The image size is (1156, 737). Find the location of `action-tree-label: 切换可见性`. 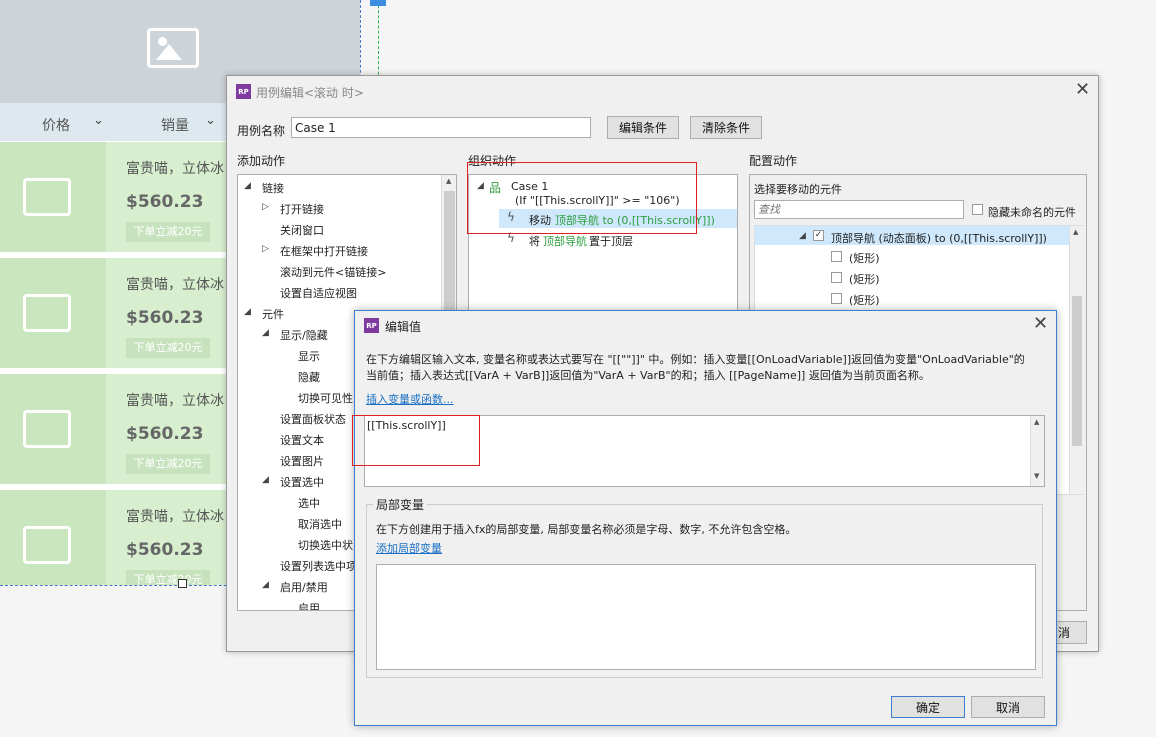

action-tree-label: 切换可见性 is located at coordinates (325, 398).